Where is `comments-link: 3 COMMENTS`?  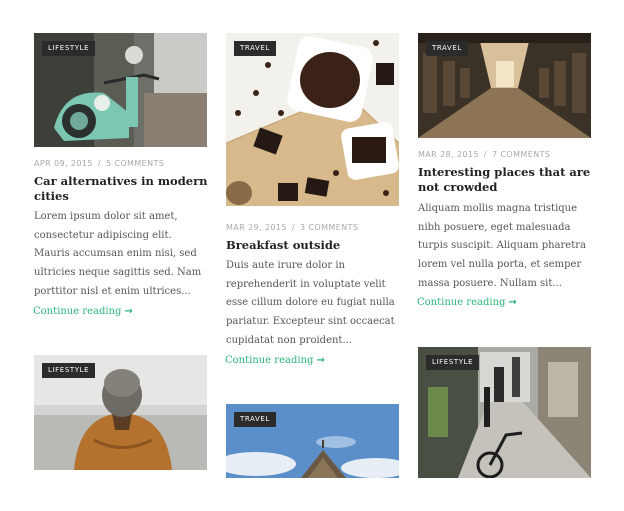
comments-link: 3 COMMENTS is located at coordinates (329, 227).